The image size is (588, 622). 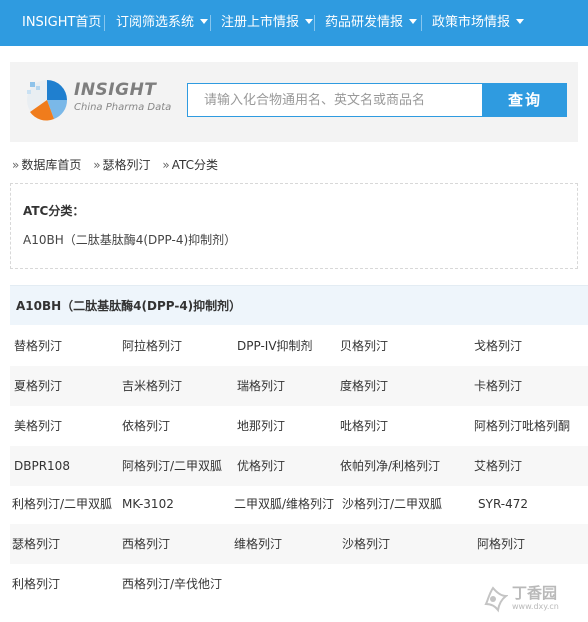 What do you see at coordinates (503, 504) in the screenshot?
I see `drug-link: SYR-472` at bounding box center [503, 504].